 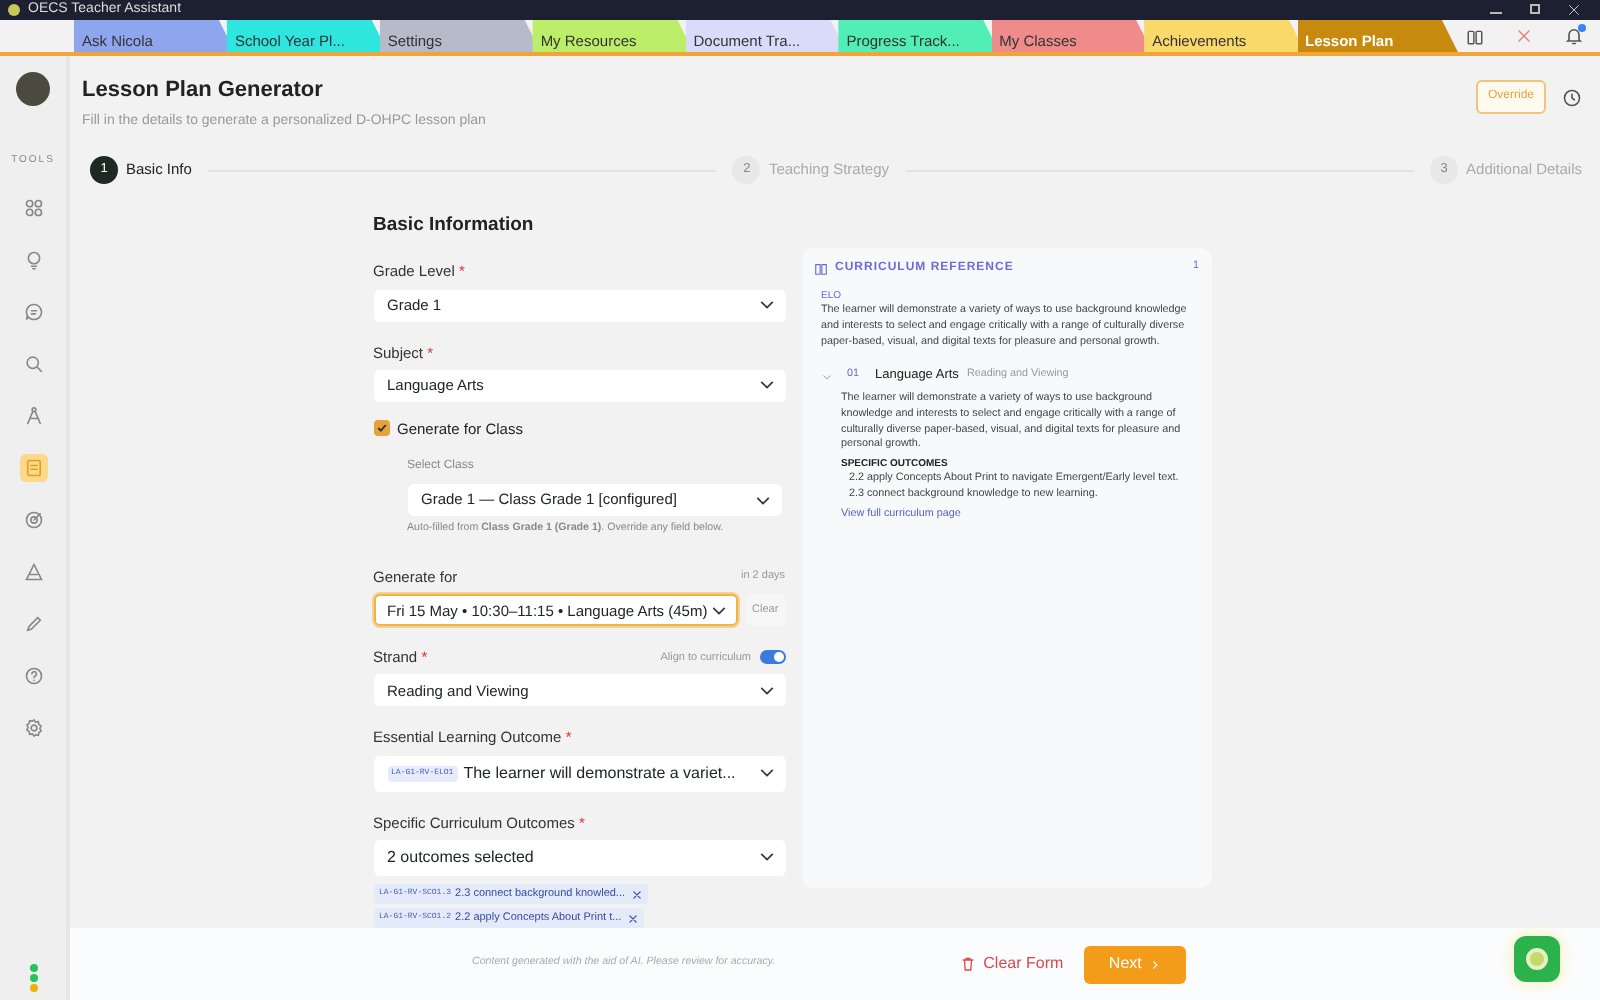 What do you see at coordinates (820, 268) in the screenshot?
I see `book-icon` at bounding box center [820, 268].